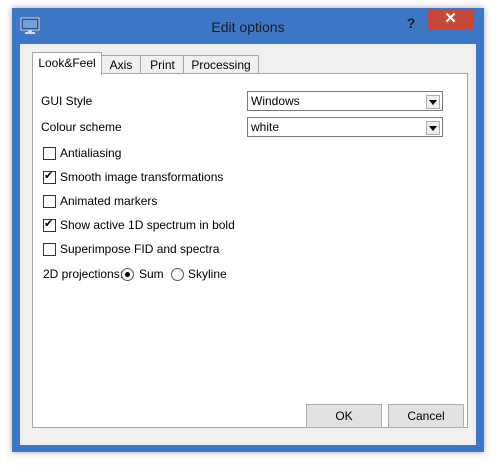 The height and width of the screenshot is (470, 496). Describe the element at coordinates (221, 64) in the screenshot. I see `tab-processing: Processing` at that location.